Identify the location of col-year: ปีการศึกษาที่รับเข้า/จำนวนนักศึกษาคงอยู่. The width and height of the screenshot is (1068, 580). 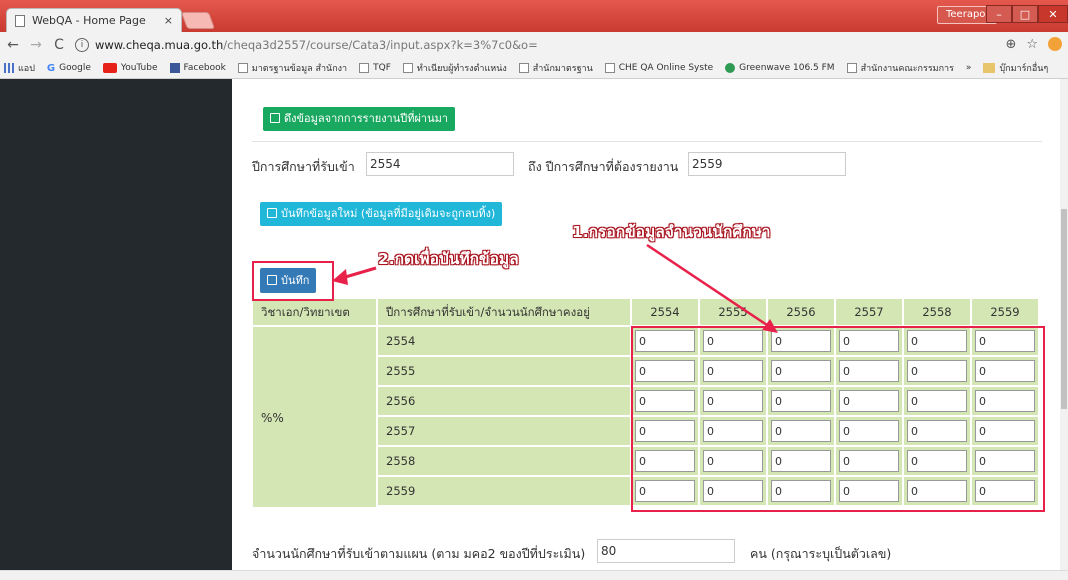
(504, 312).